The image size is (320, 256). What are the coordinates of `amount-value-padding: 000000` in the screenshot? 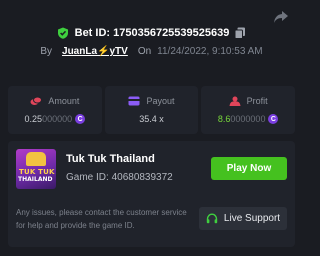 It's located at (57, 119).